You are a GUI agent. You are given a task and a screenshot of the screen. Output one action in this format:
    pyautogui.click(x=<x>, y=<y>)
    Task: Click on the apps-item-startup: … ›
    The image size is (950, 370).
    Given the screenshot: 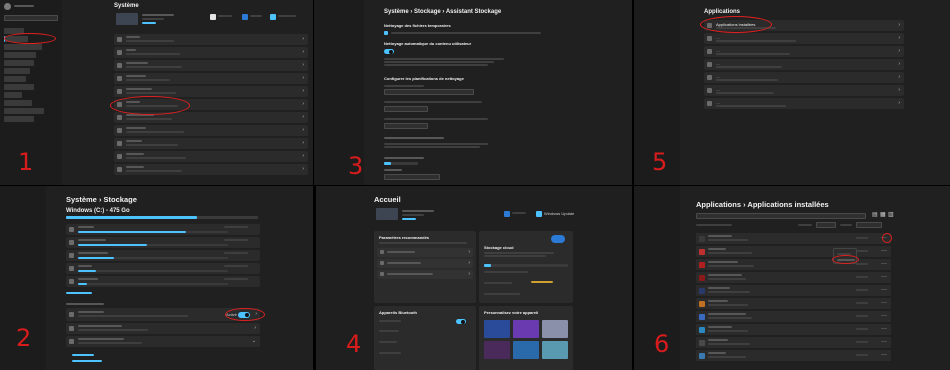 What is the action you would take?
    pyautogui.click(x=804, y=103)
    